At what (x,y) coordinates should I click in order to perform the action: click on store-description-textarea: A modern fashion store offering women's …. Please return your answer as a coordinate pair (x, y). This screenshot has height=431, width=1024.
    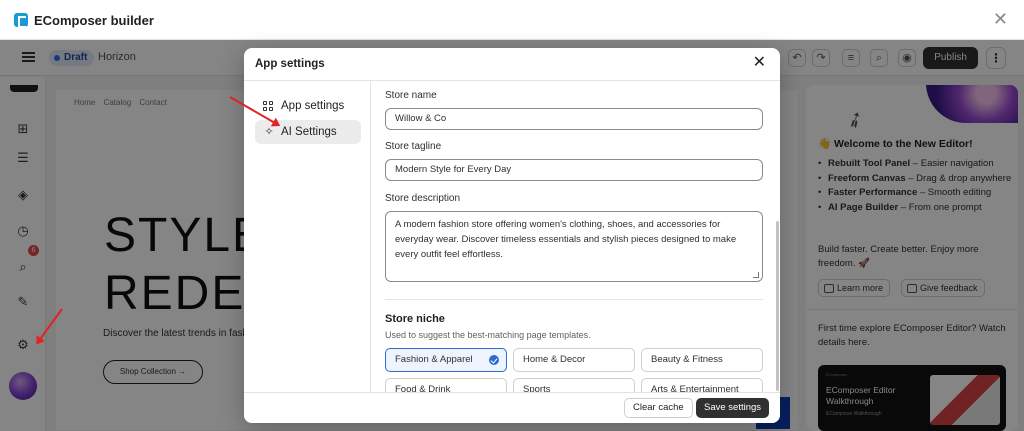
    Looking at the image, I should click on (574, 246).